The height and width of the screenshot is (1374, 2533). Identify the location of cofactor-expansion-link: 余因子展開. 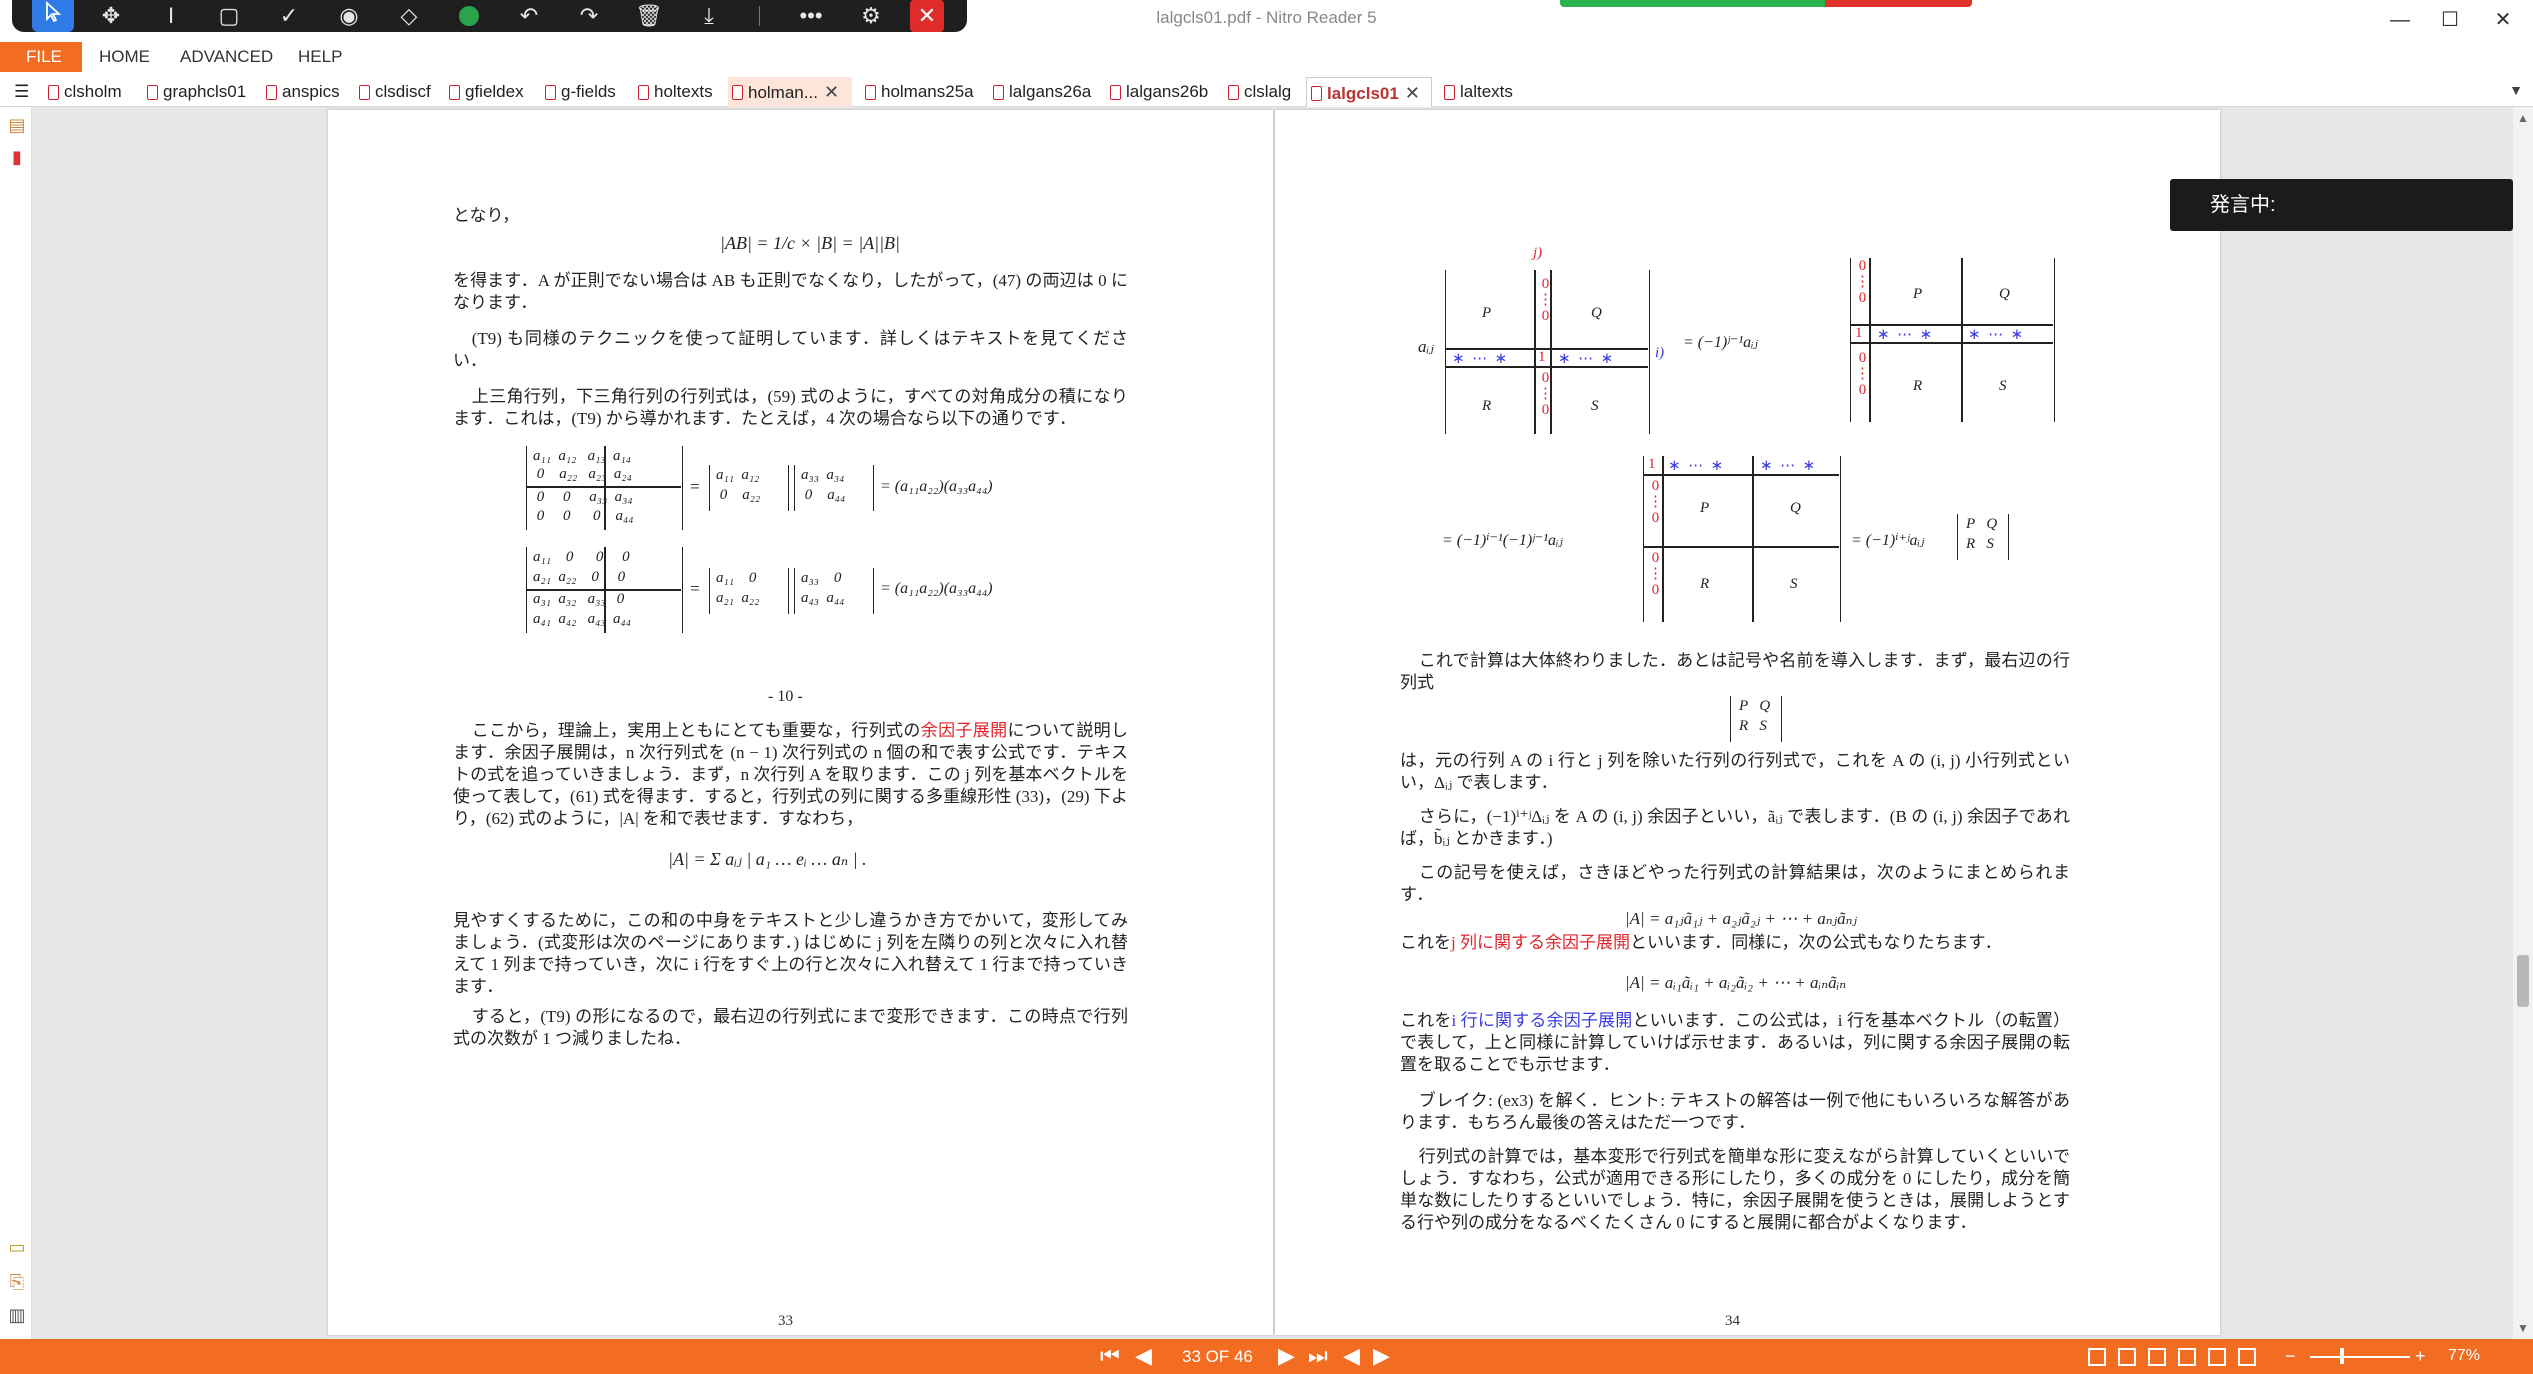
(964, 730).